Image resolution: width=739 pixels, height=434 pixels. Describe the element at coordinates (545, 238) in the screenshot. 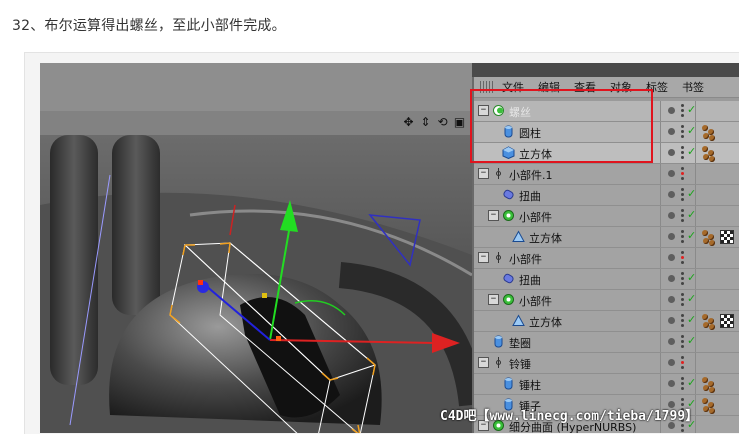

I see `object-label: 立方体` at that location.